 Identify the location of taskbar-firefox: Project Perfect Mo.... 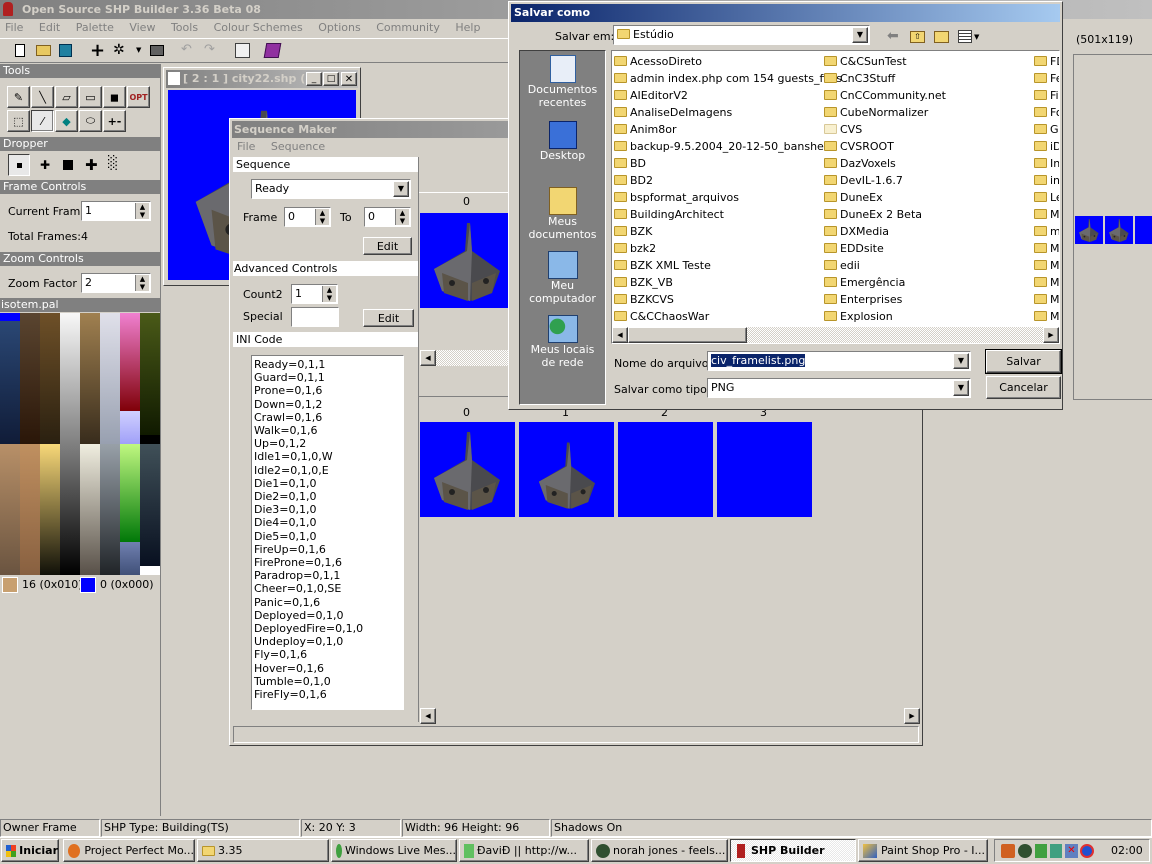
(129, 850).